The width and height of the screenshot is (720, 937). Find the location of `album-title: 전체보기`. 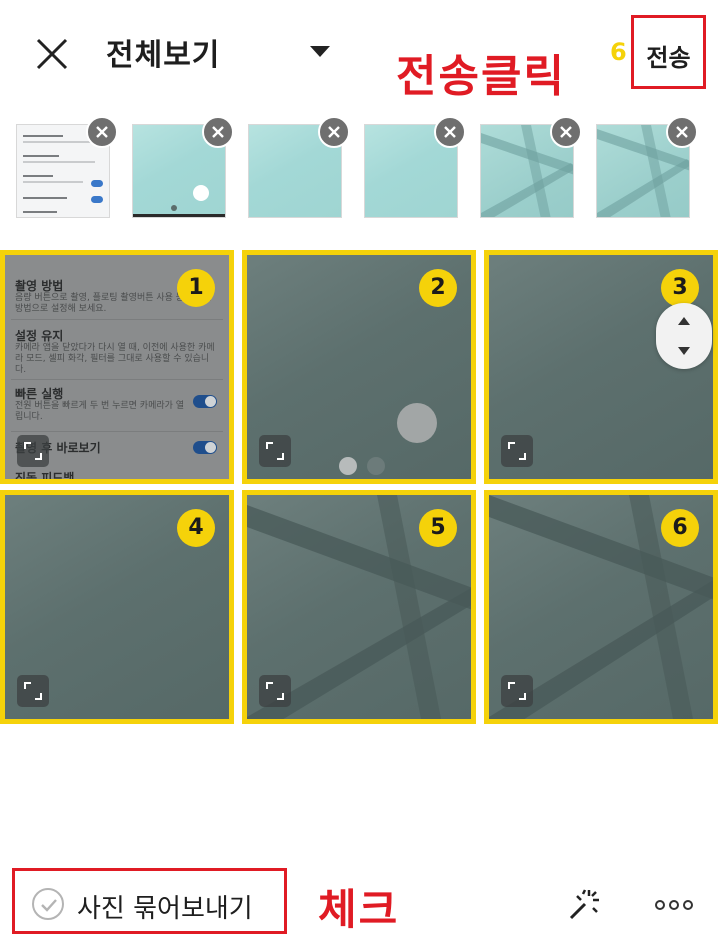

album-title: 전체보기 is located at coordinates (163, 52).